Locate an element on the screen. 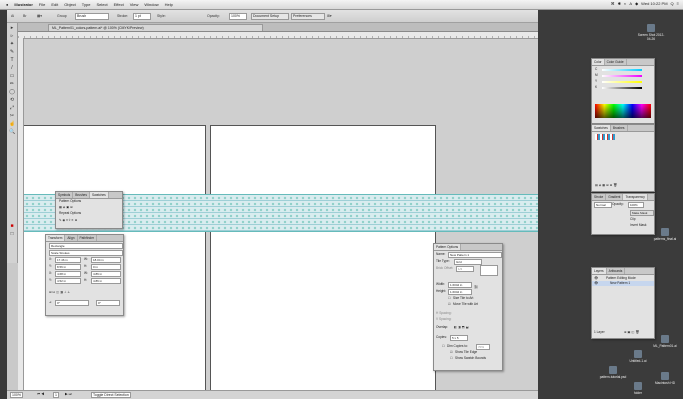 Image resolution: width=683 pixels, height=399 pixels. pen-tool-icon: ✎ is located at coordinates (12, 52).